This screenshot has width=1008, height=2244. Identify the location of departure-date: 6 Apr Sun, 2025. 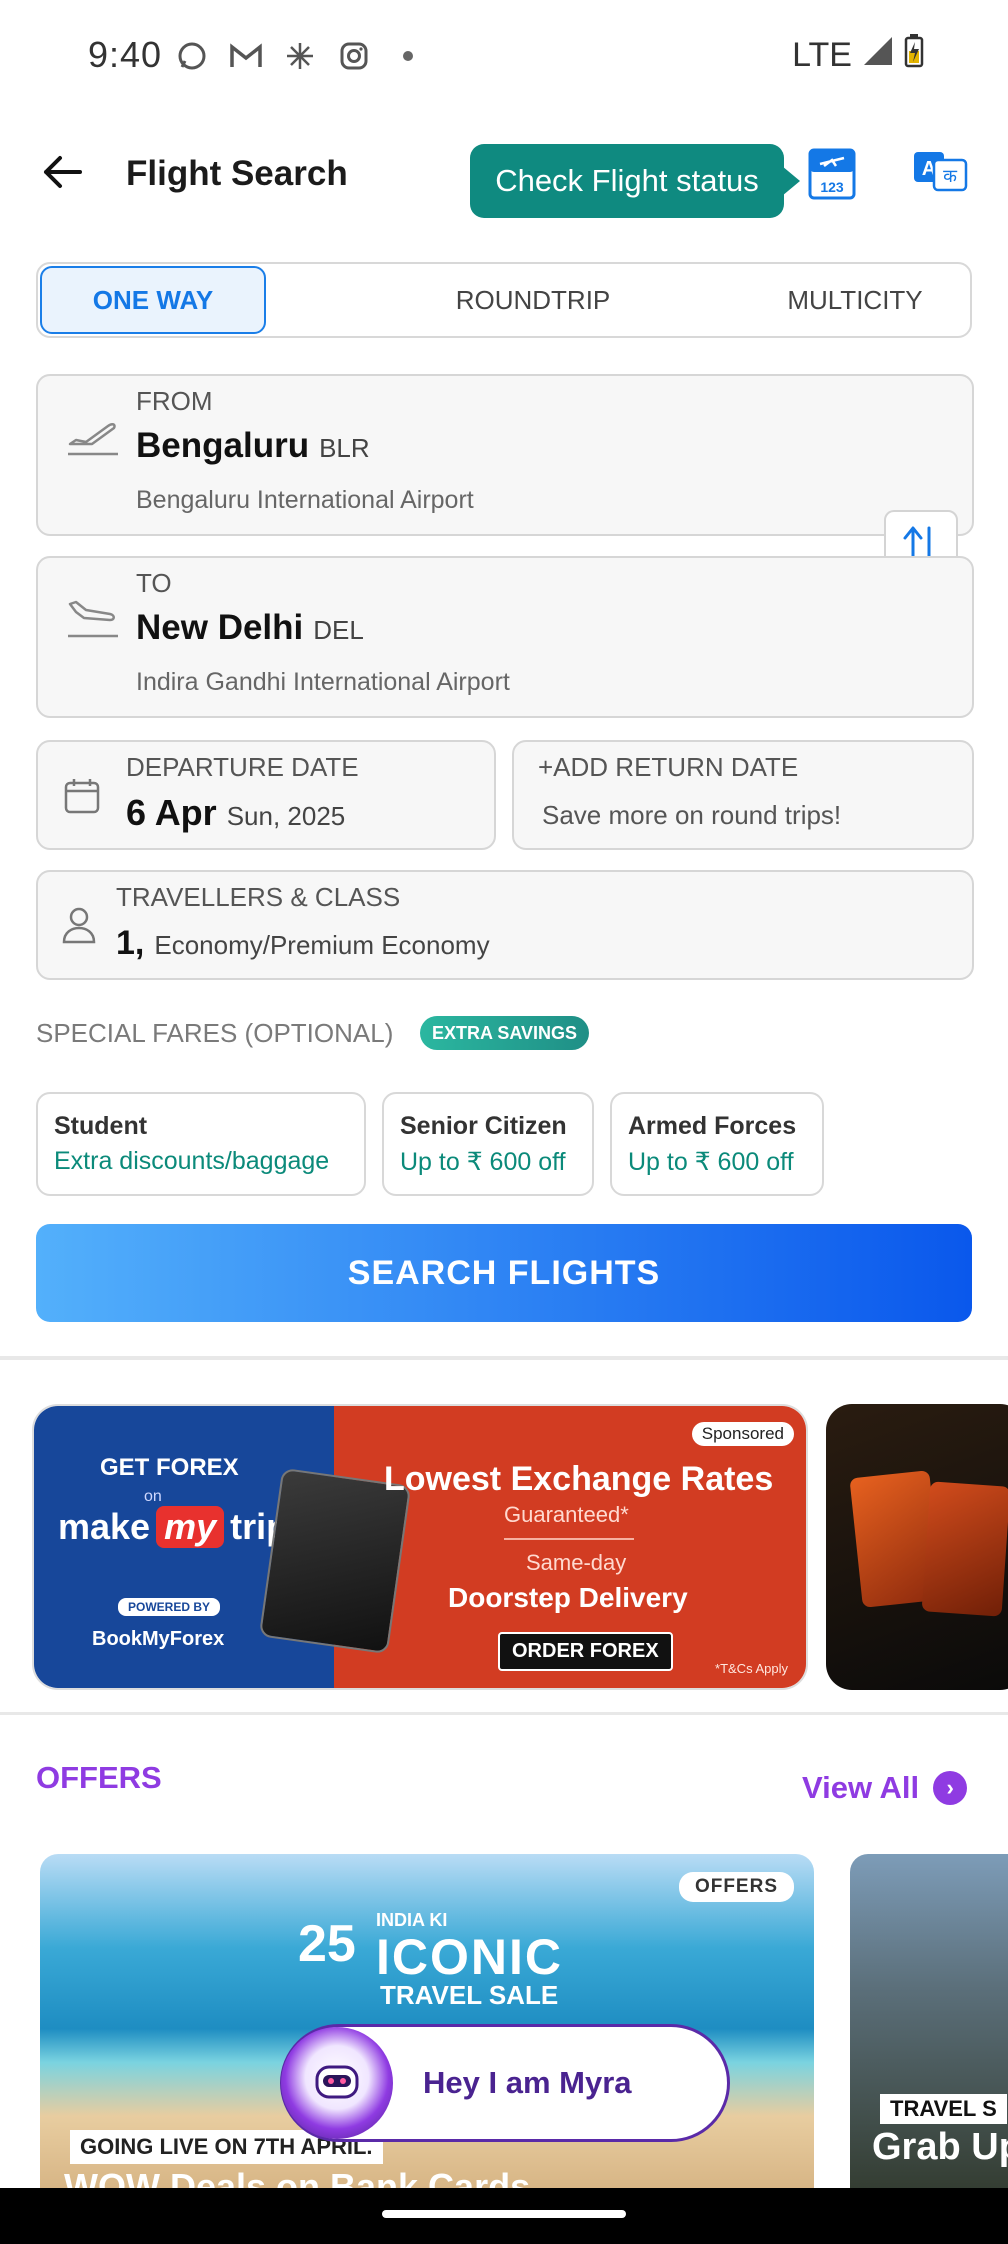
(236, 812).